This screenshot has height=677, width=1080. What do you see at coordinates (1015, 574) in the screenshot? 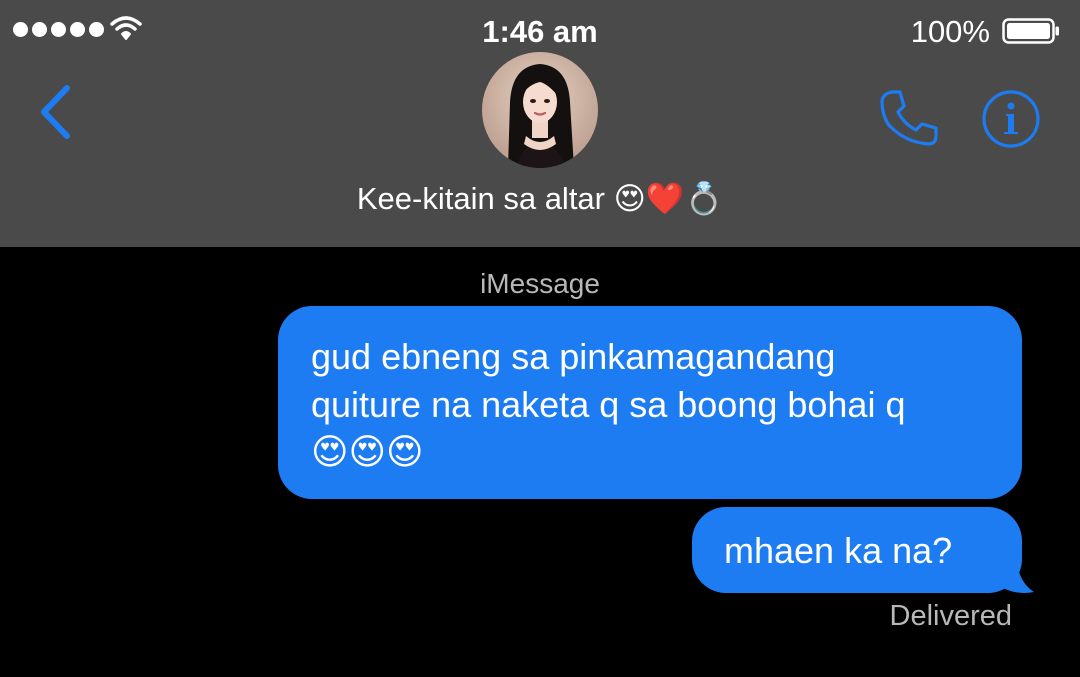
I see `bubble-tail-icon` at bounding box center [1015, 574].